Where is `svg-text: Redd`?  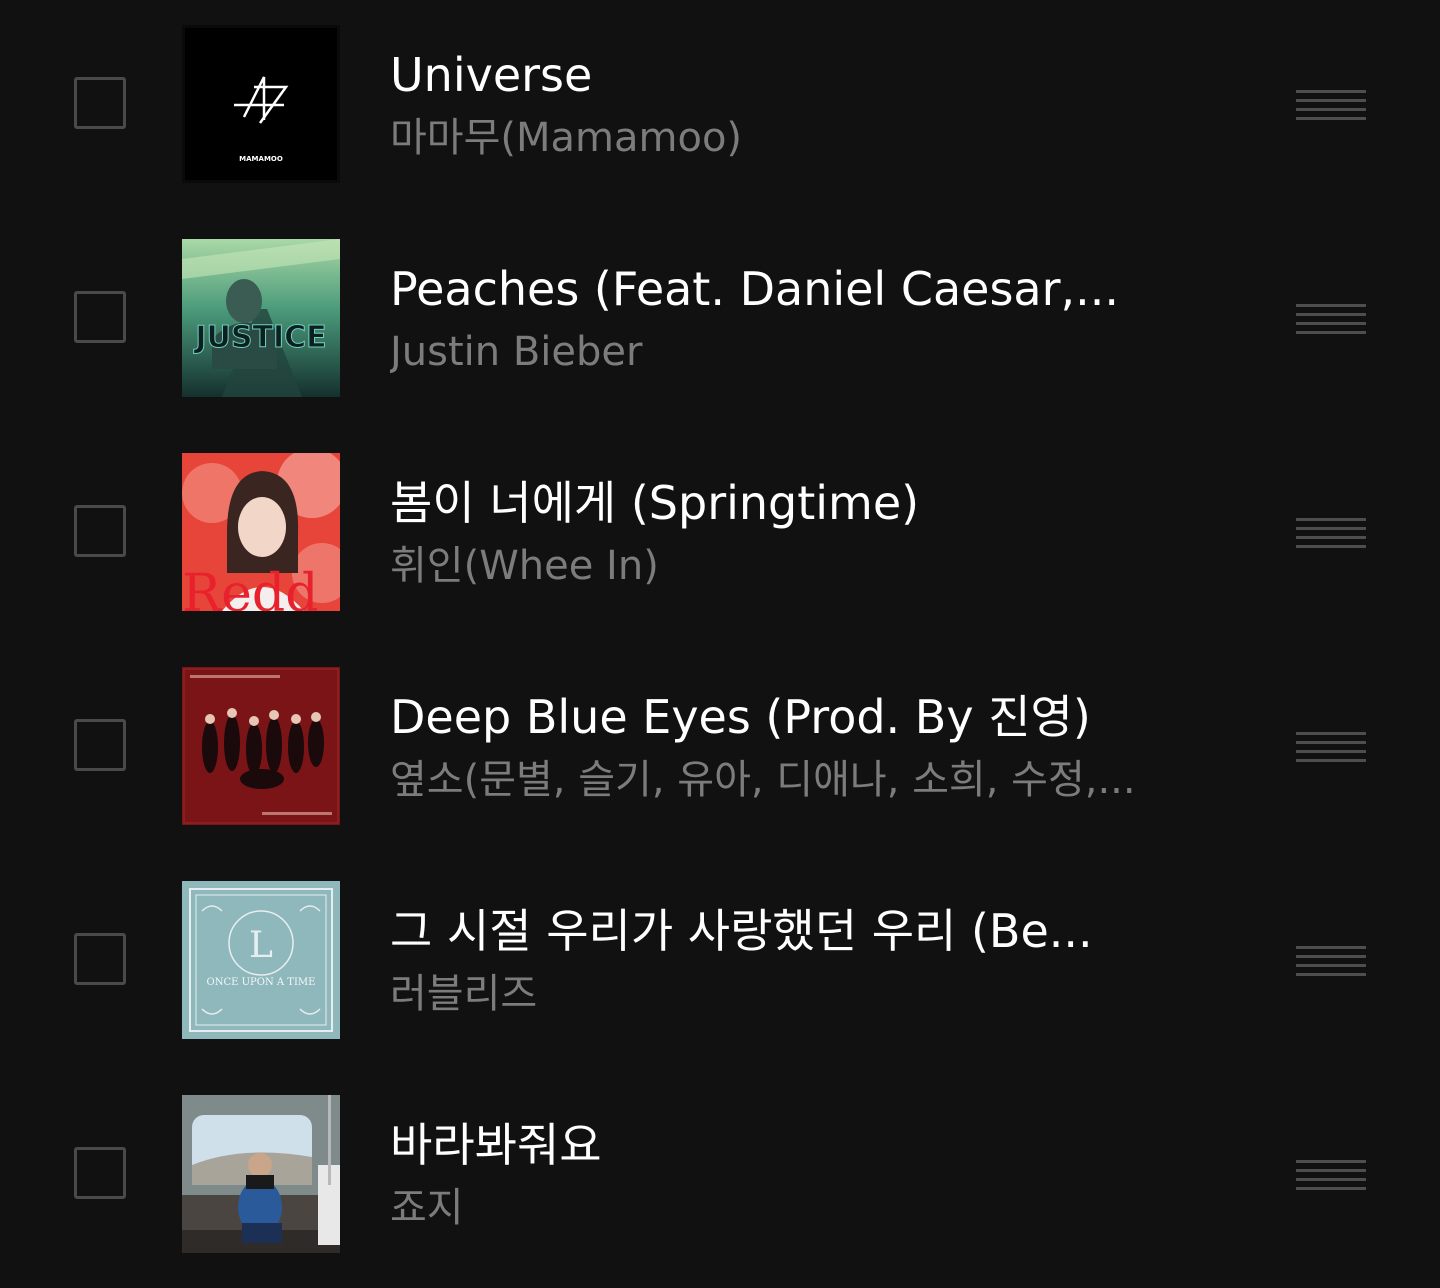 svg-text: Redd is located at coordinates (250, 587).